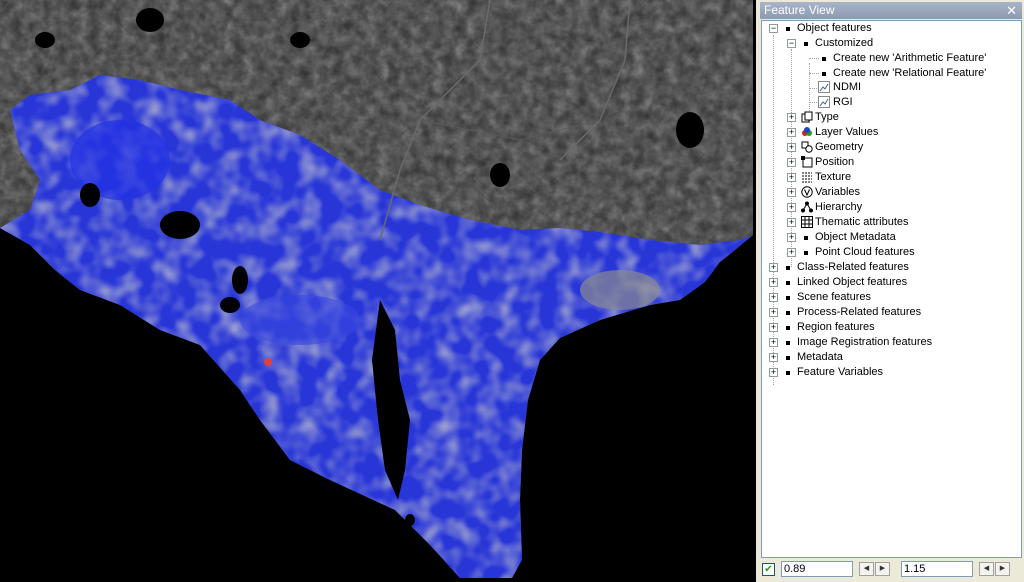 Image resolution: width=1024 pixels, height=582 pixels. What do you see at coordinates (817, 569) in the screenshot?
I see `min-value-field: 0.89` at bounding box center [817, 569].